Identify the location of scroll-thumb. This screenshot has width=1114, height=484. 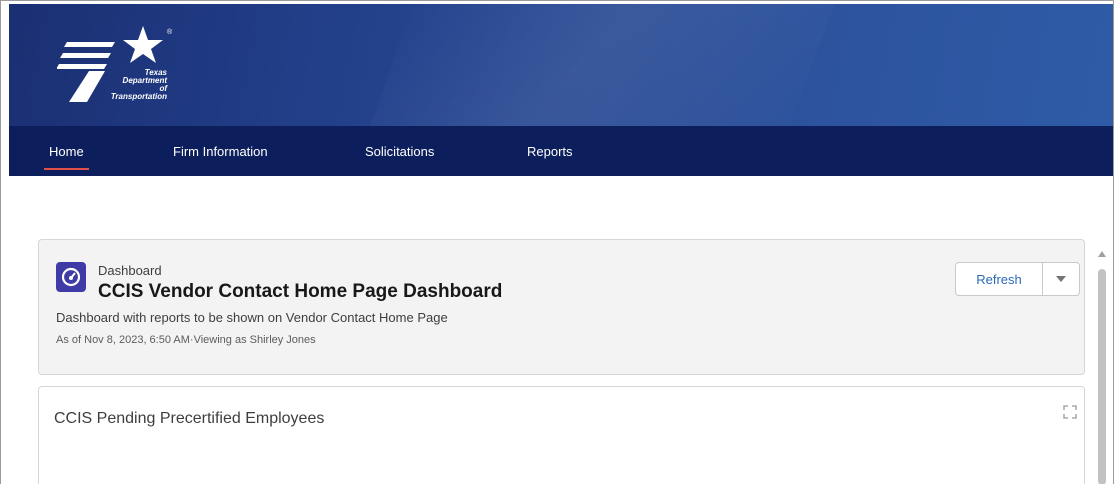
(1102, 376).